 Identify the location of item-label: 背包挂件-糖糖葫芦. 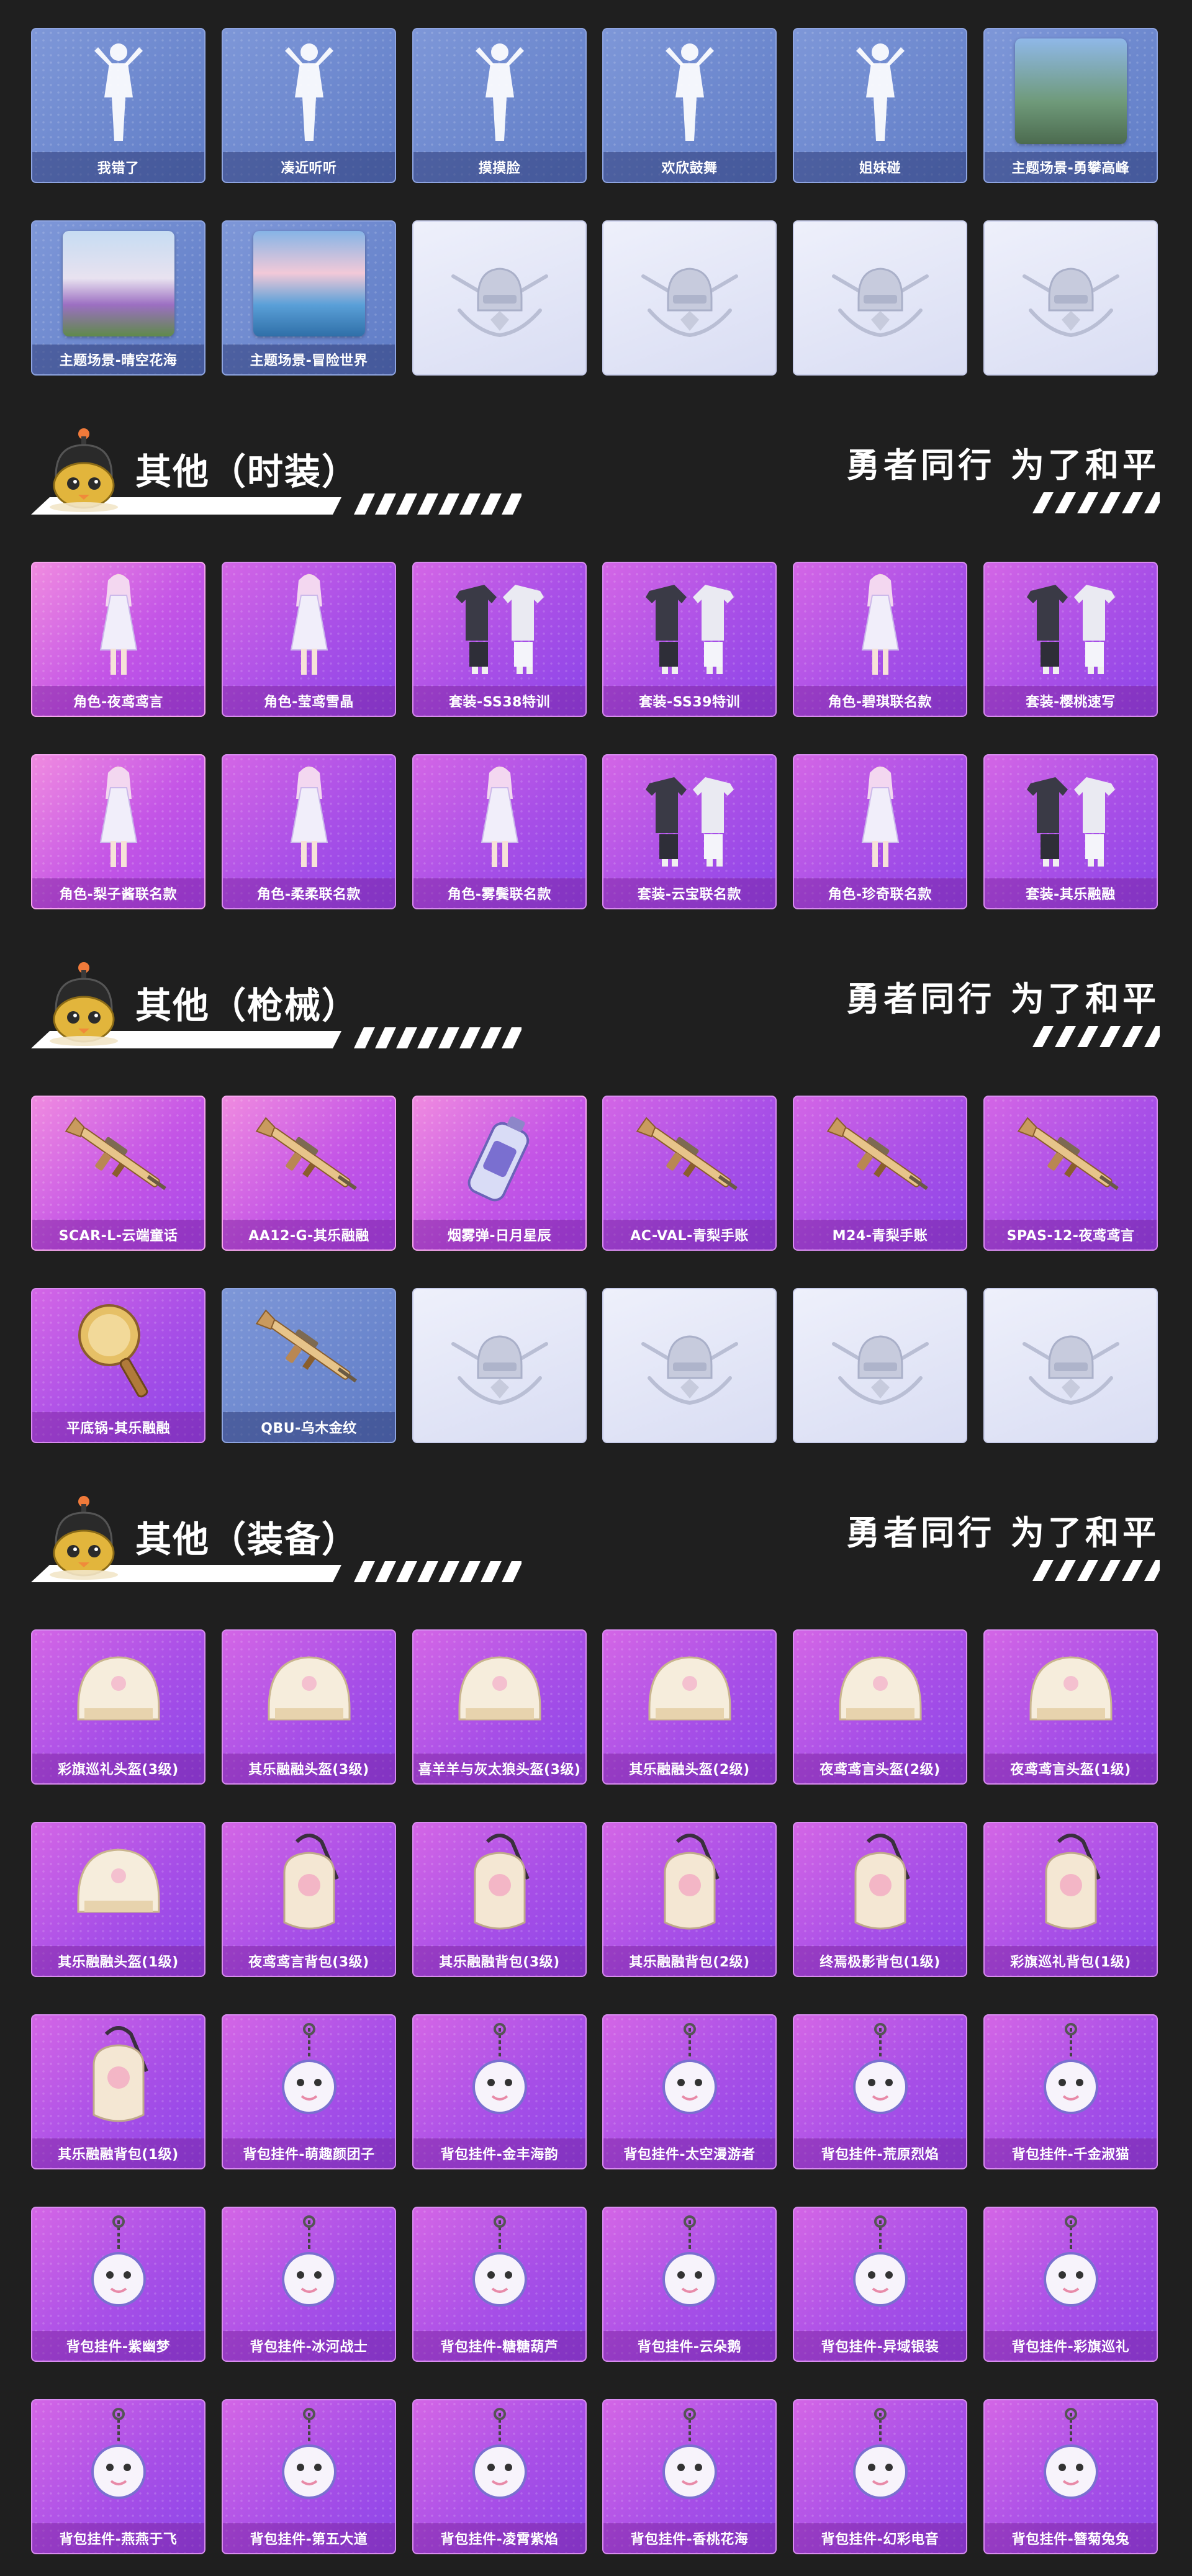
(499, 2346).